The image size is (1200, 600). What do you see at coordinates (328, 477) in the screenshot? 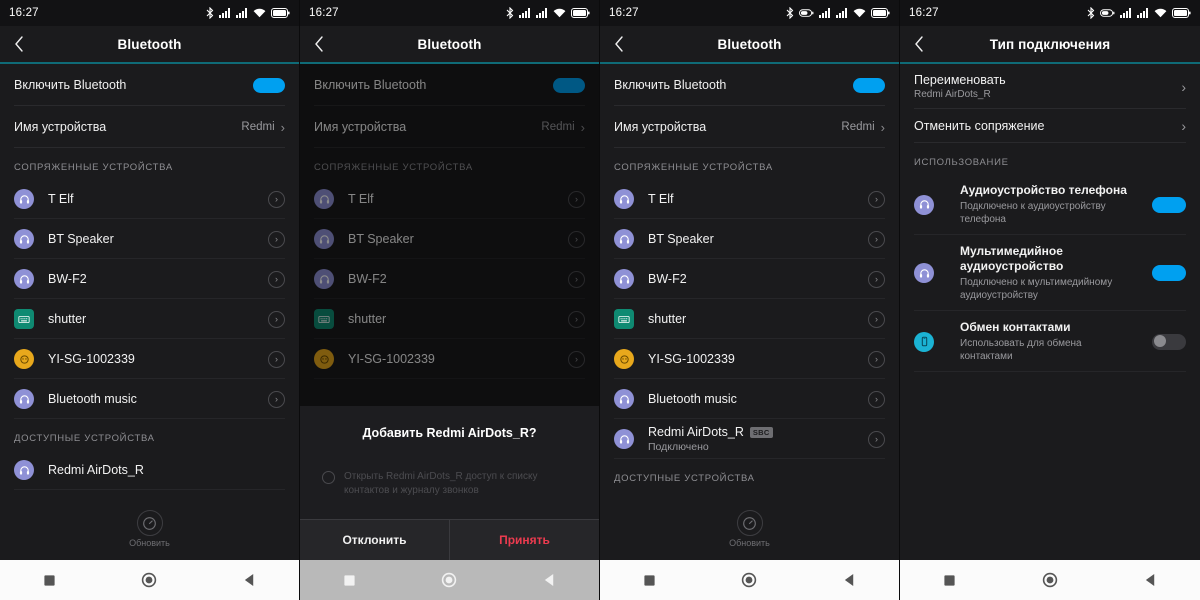
I see `share-contacts-checkbox` at bounding box center [328, 477].